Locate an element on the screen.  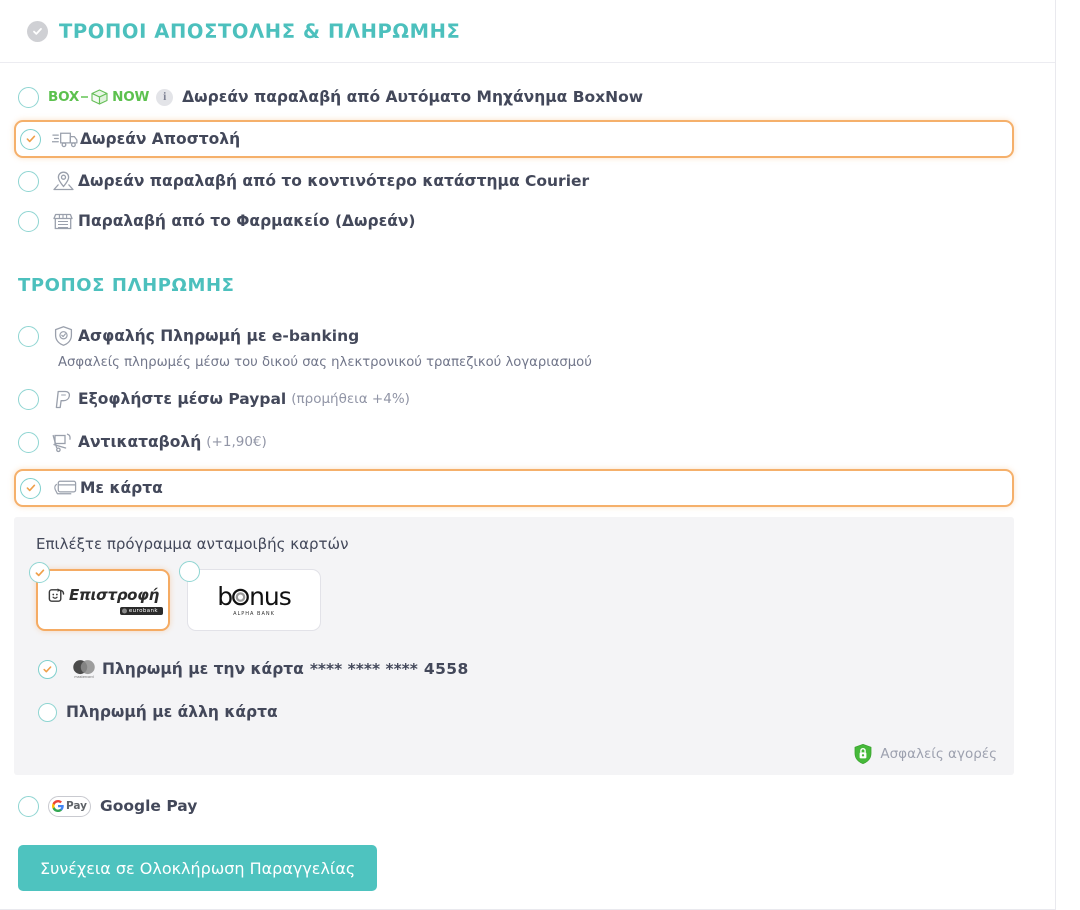
saved-card-label: Πληρωμή με την κάρτα is located at coordinates (203, 669).